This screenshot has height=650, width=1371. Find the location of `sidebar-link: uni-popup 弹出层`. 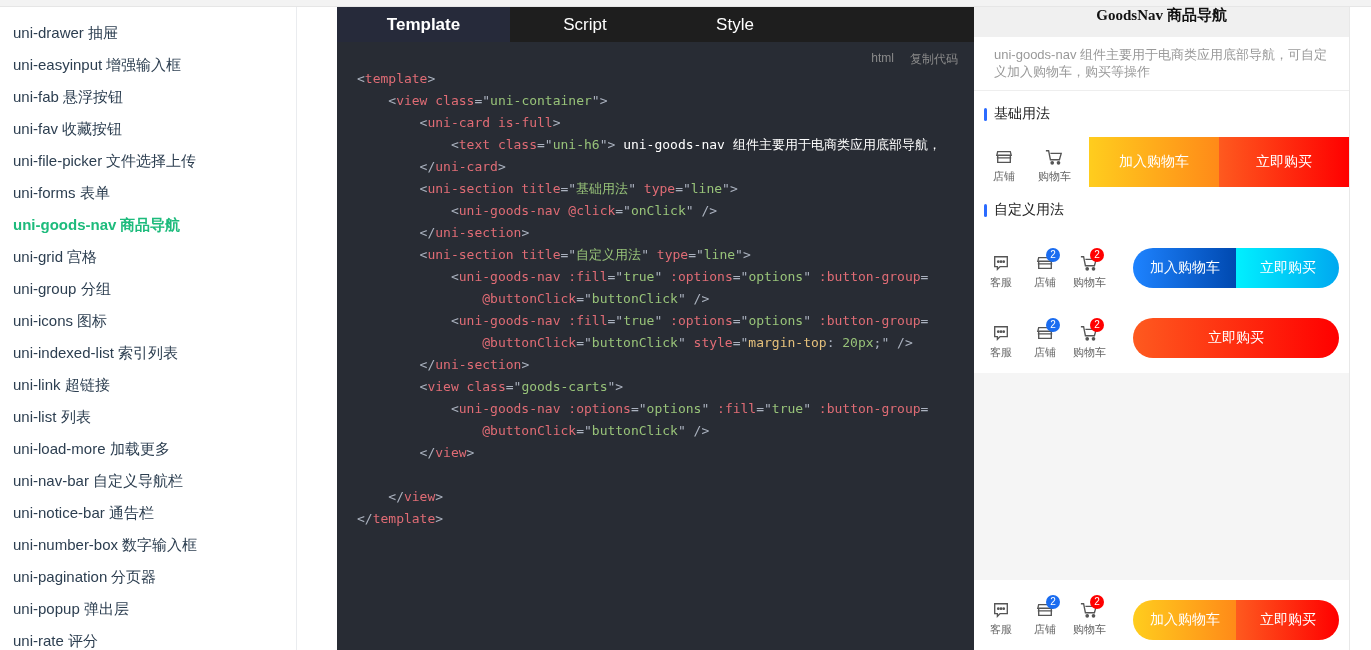

sidebar-link: uni-popup 弹出层 is located at coordinates (148, 609).